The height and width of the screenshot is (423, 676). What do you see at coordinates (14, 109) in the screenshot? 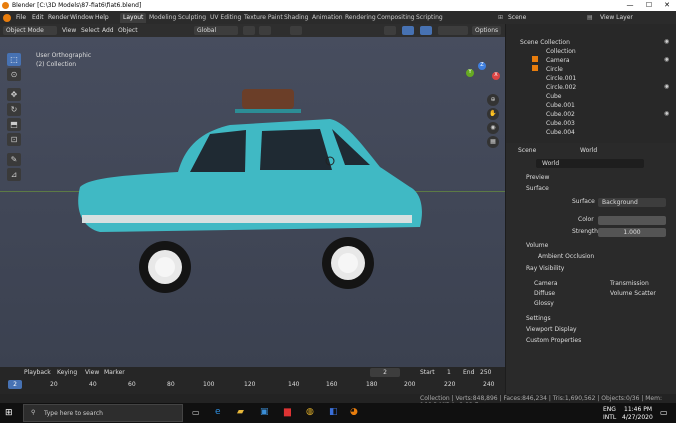
I see `rotate-tool-icon: ↻` at bounding box center [14, 109].